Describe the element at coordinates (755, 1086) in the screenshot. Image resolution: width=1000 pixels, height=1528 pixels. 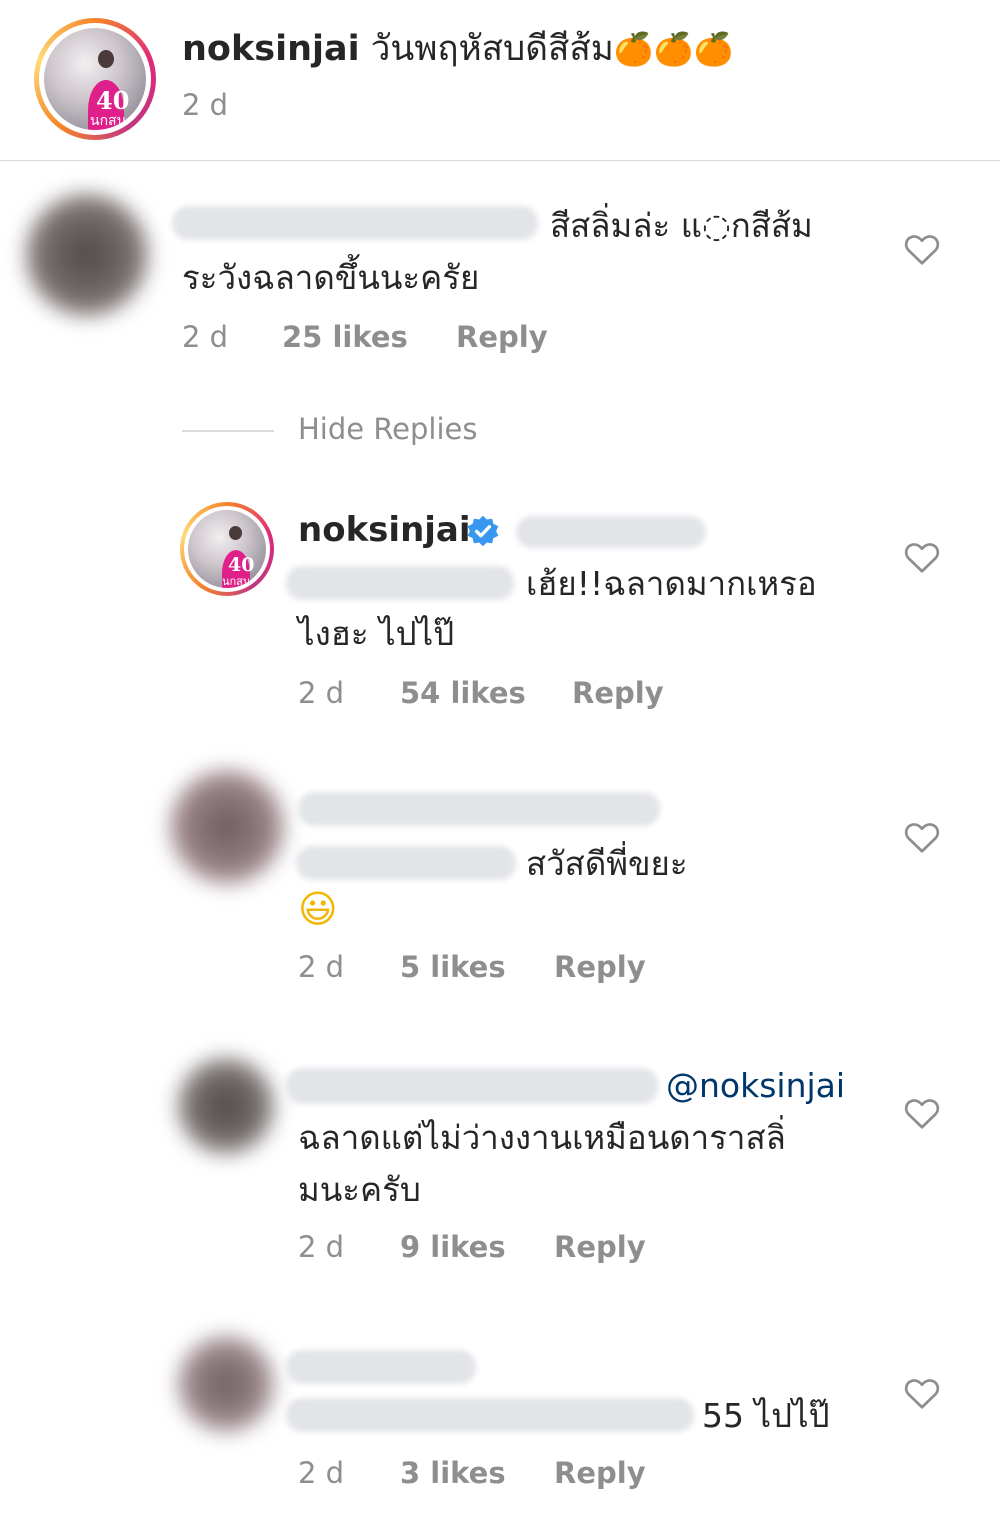
I see `mention-link: @noksinjai` at that location.